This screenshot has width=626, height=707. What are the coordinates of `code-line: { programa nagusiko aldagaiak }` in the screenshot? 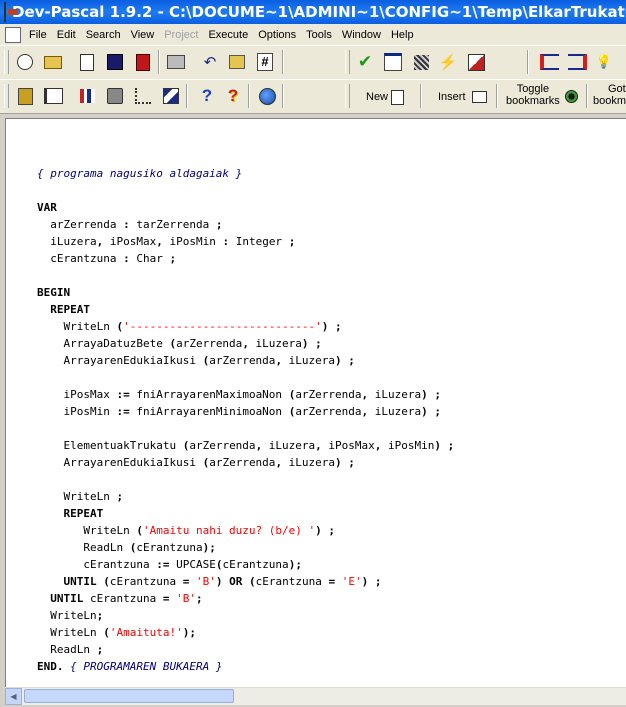 It's located at (245, 173).